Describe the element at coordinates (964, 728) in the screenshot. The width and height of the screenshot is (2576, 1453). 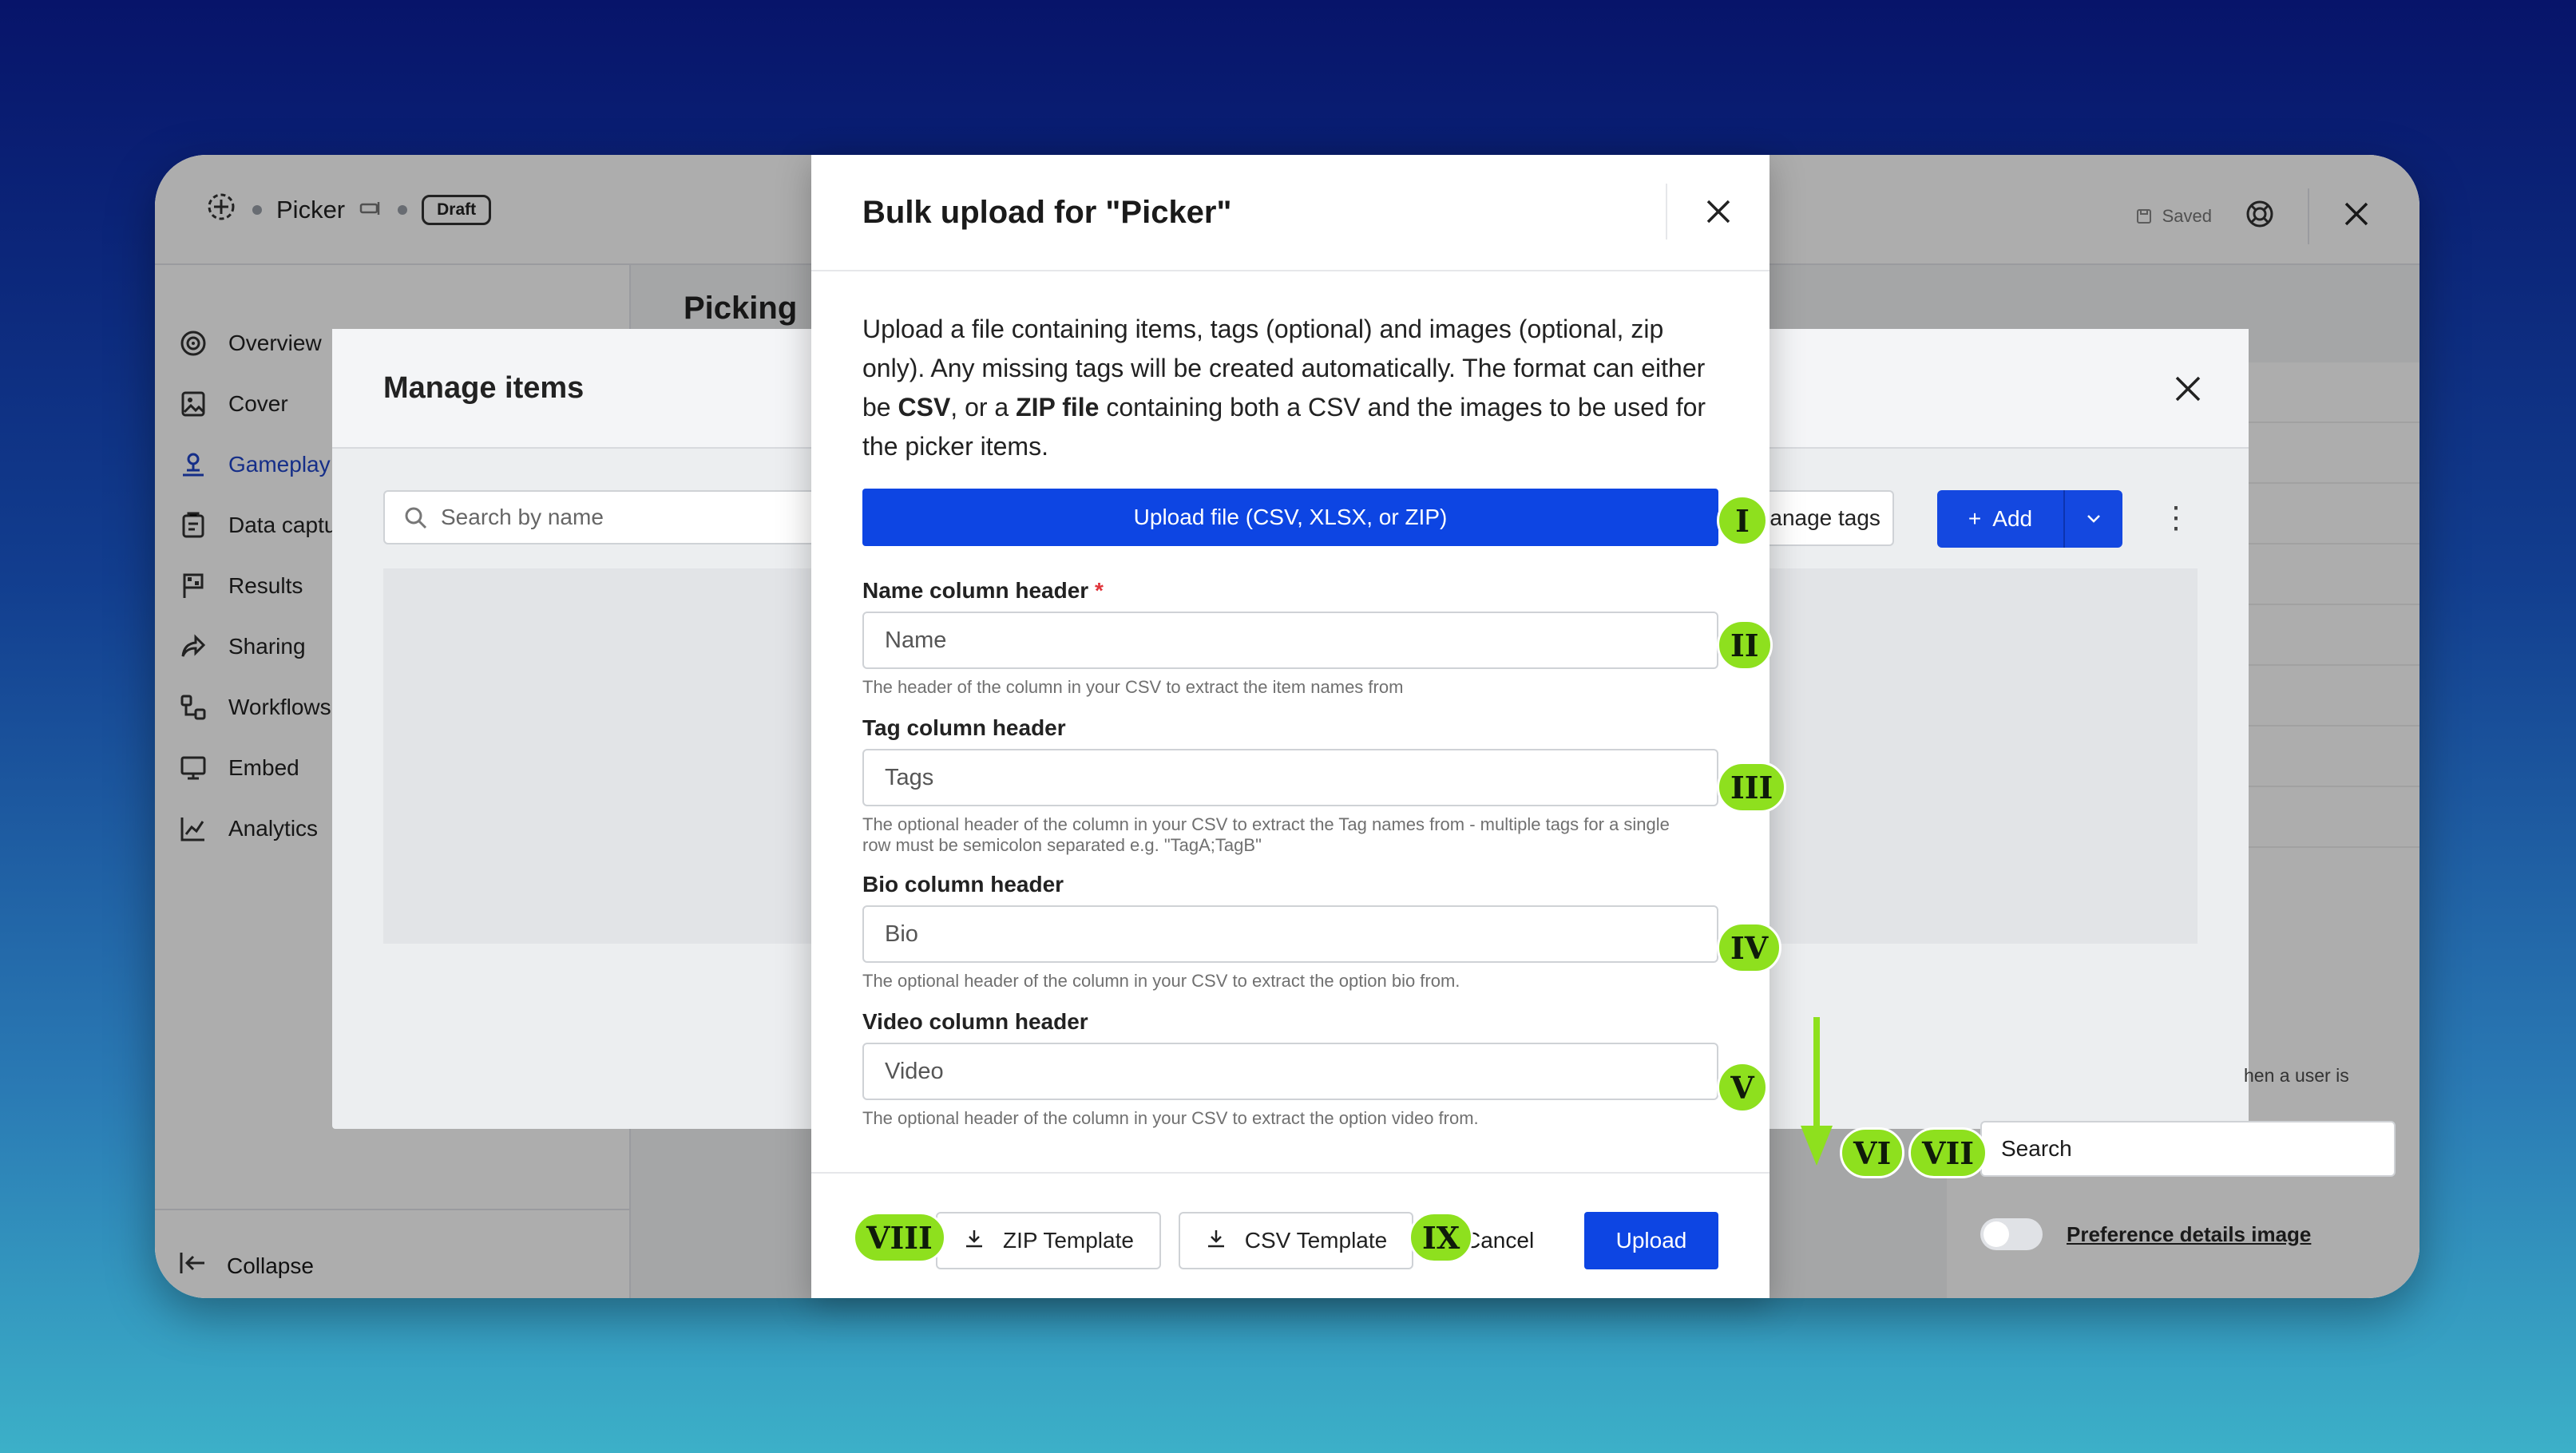
I see `tag-field-label: Tag column header` at that location.